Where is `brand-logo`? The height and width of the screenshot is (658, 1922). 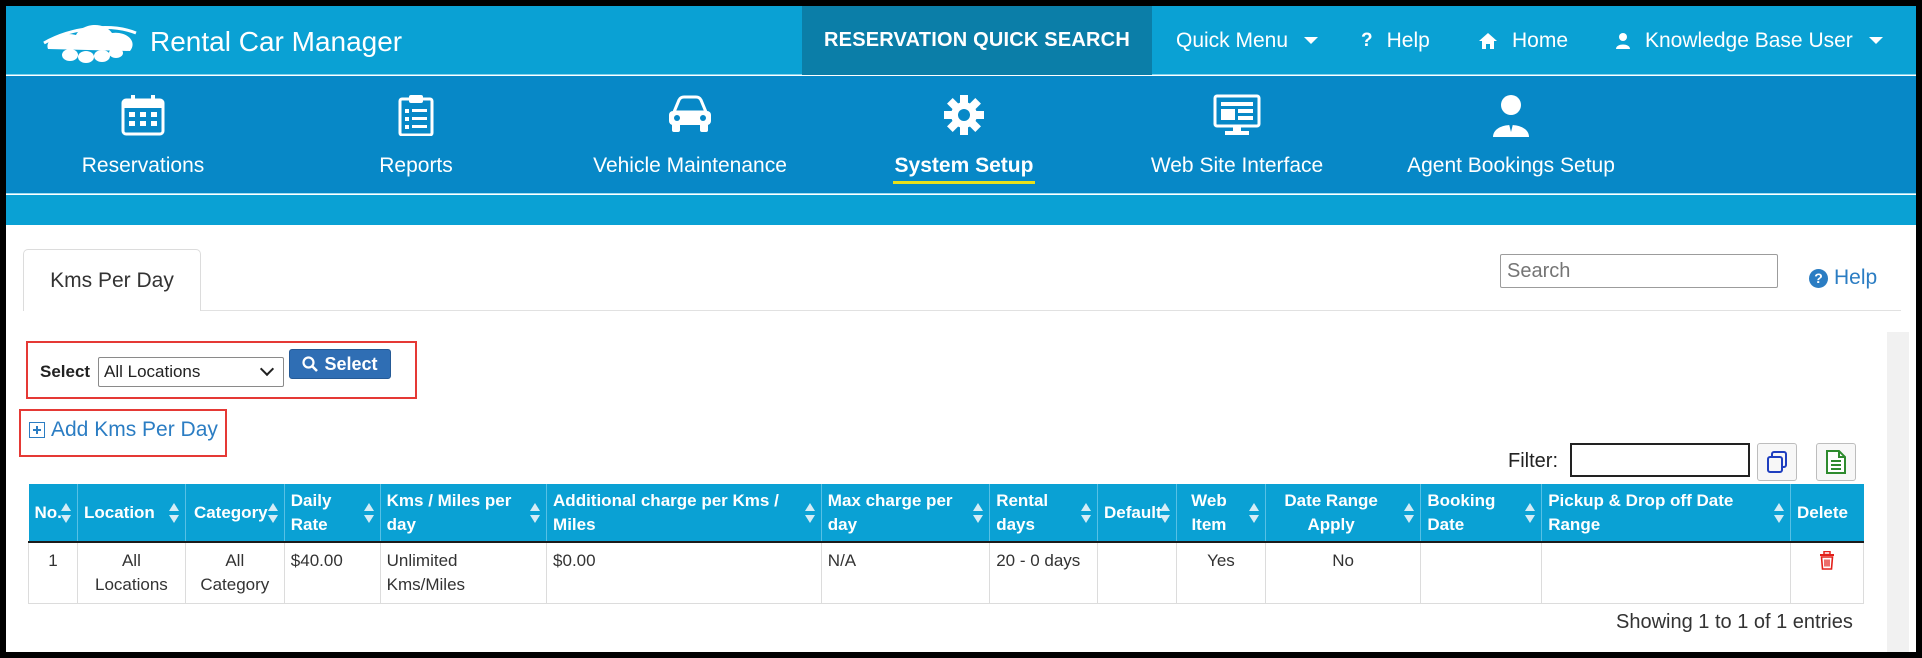 brand-logo is located at coordinates (90, 41).